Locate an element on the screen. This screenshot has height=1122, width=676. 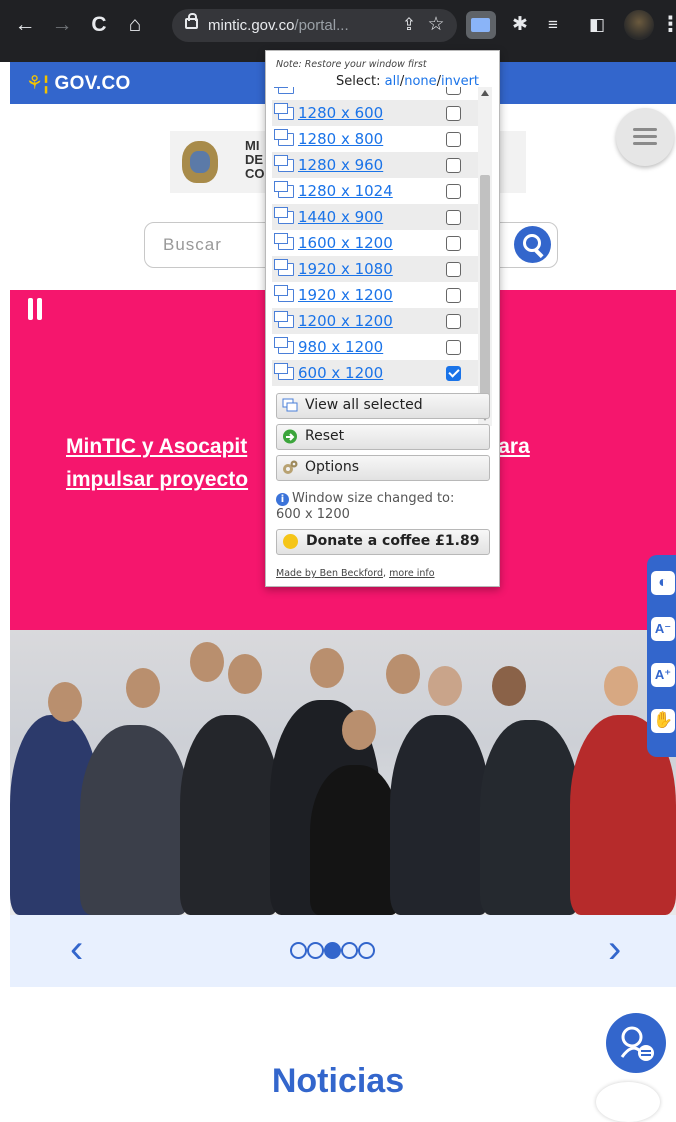
size-link: 1280 x 600 is located at coordinates (340, 113).